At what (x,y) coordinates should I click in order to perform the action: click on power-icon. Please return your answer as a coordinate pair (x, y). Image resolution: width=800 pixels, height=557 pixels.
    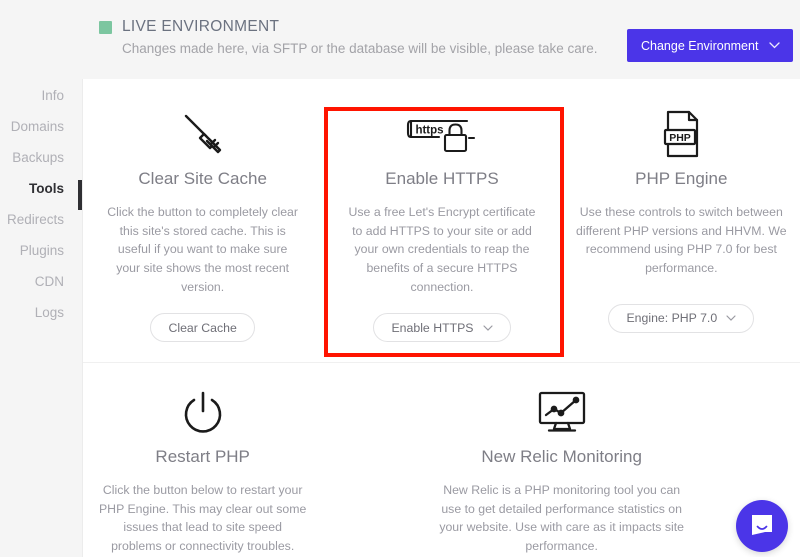
    Looking at the image, I should click on (203, 413).